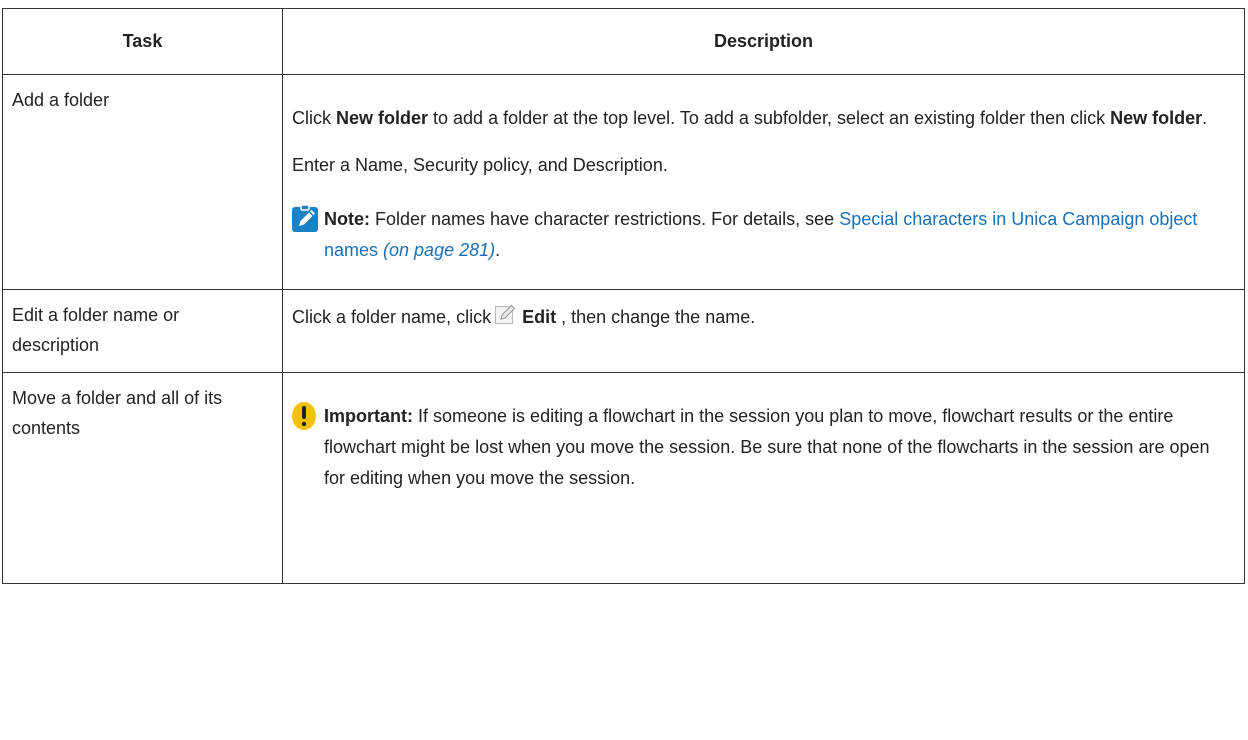 This screenshot has height=740, width=1248. Describe the element at coordinates (347, 219) in the screenshot. I see `note-label: Note:` at that location.